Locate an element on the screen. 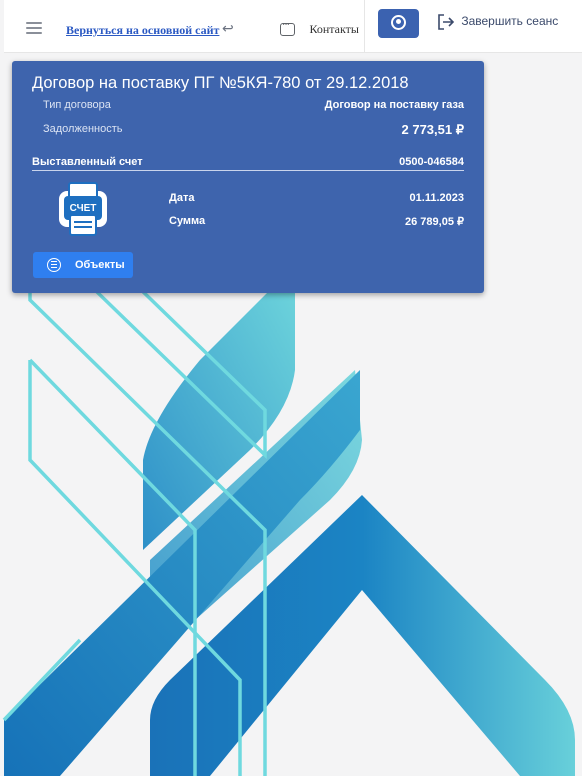 The height and width of the screenshot is (776, 582). invoice-sum-label: Сумма is located at coordinates (187, 221).